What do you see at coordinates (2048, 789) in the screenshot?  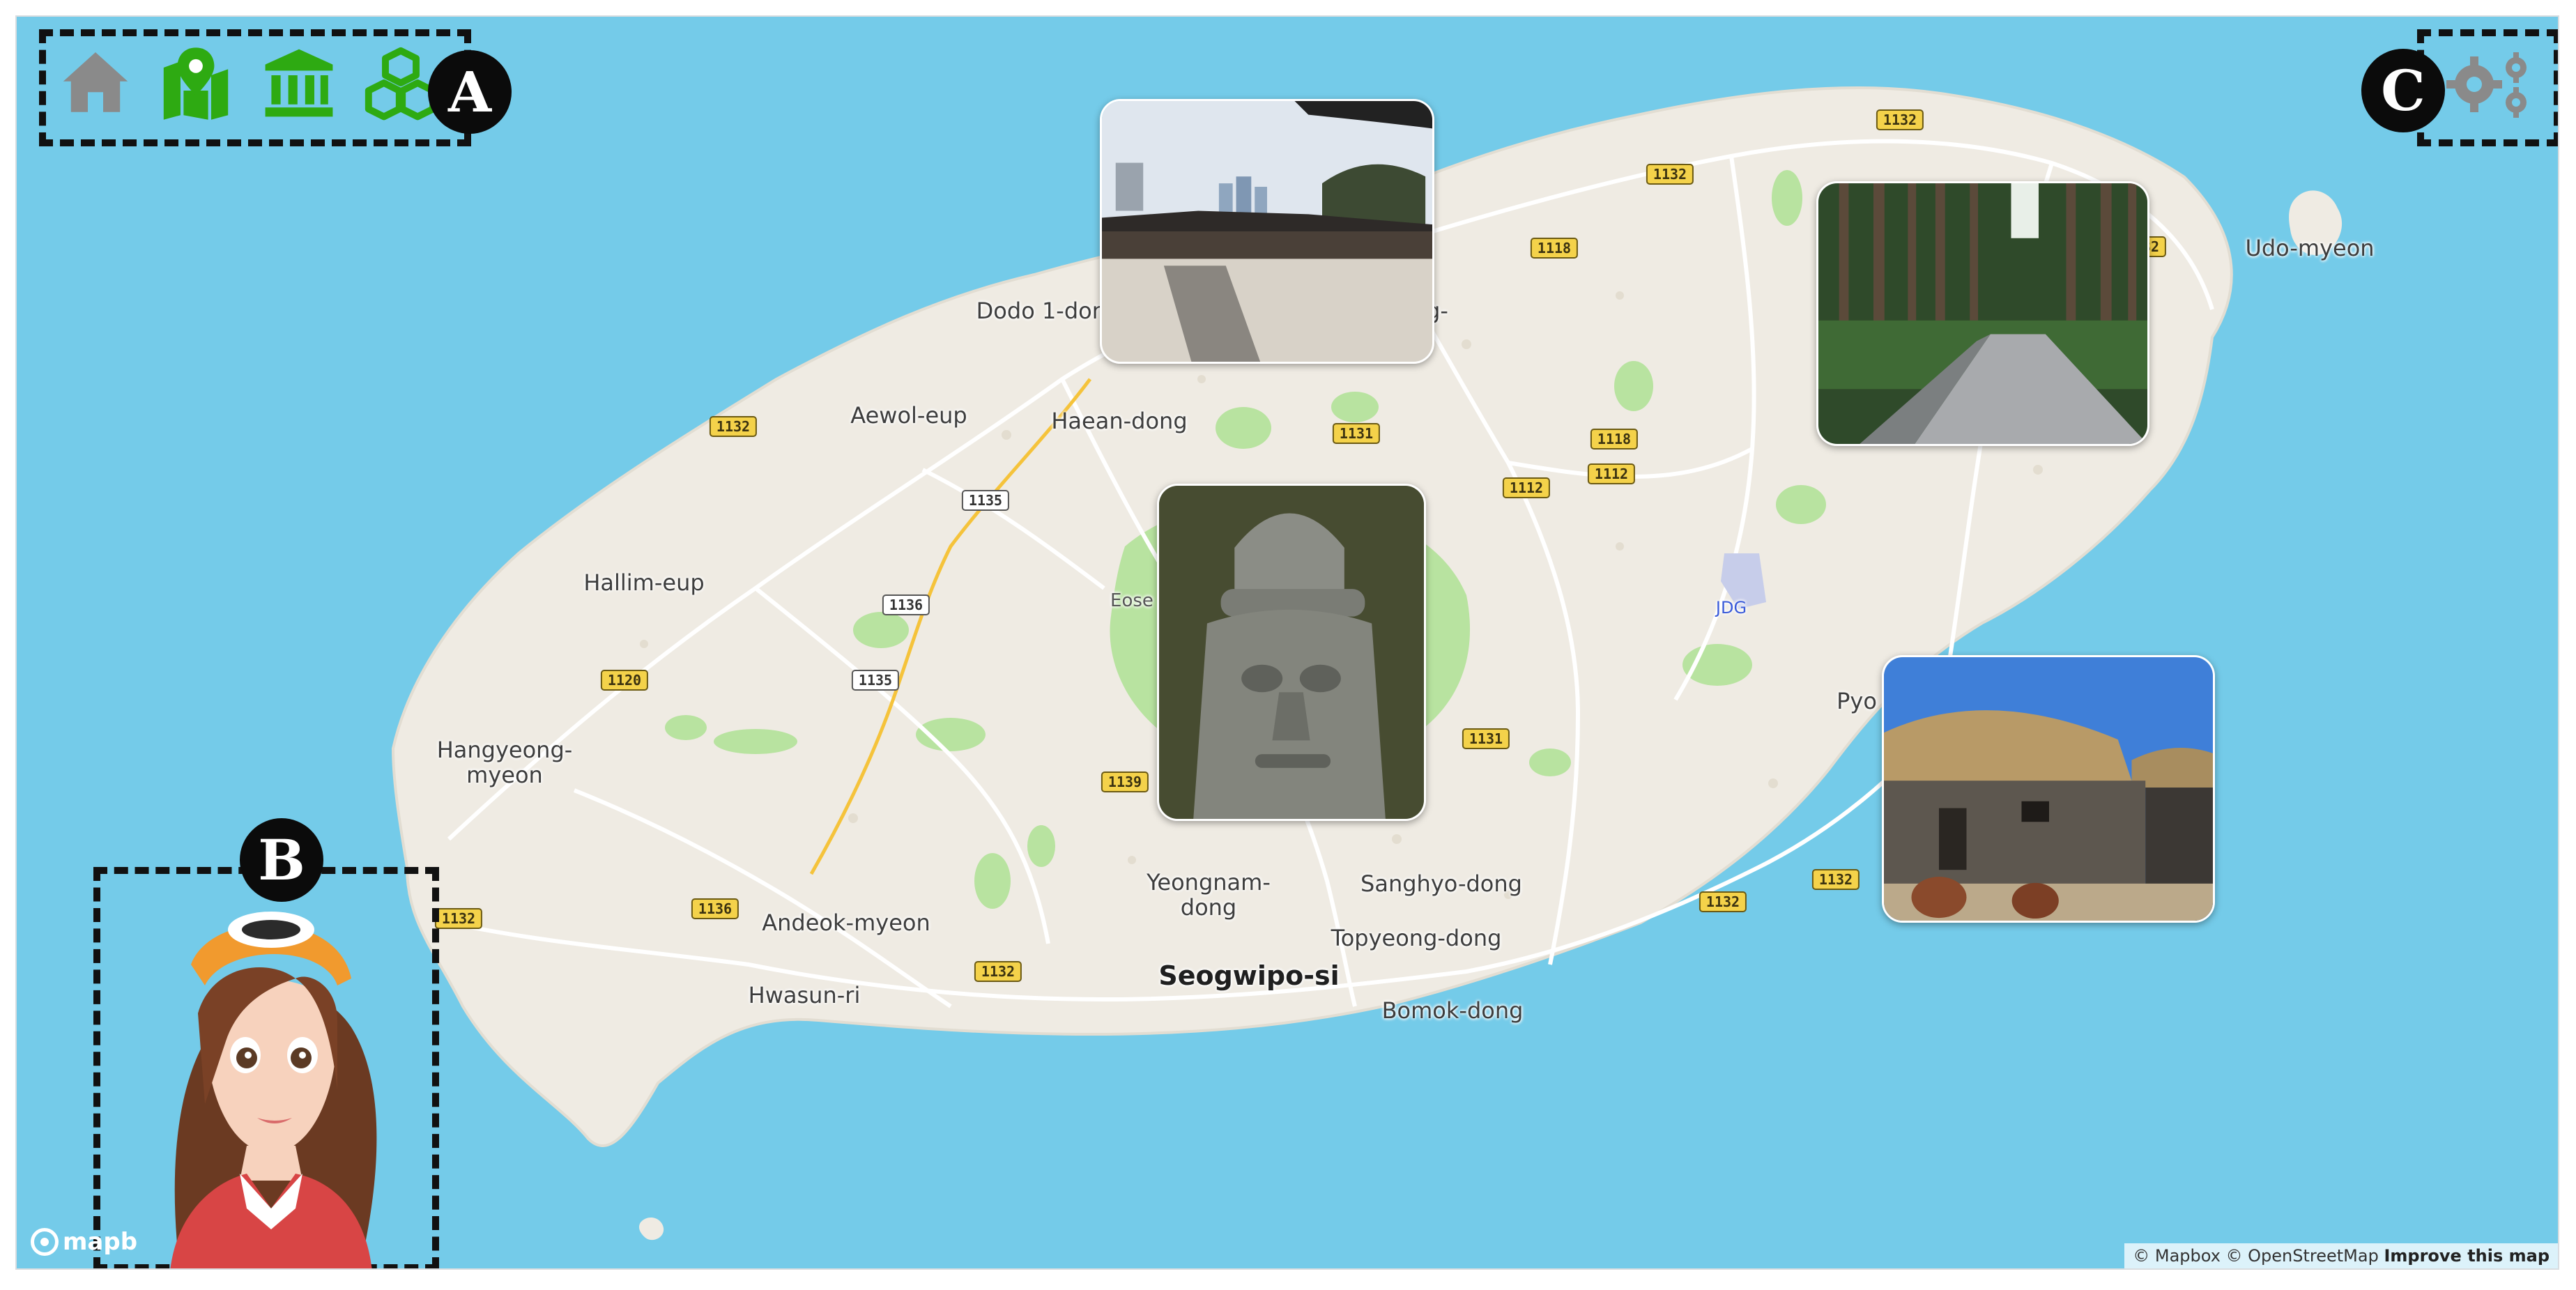 I see `thatched-house-photo` at bounding box center [2048, 789].